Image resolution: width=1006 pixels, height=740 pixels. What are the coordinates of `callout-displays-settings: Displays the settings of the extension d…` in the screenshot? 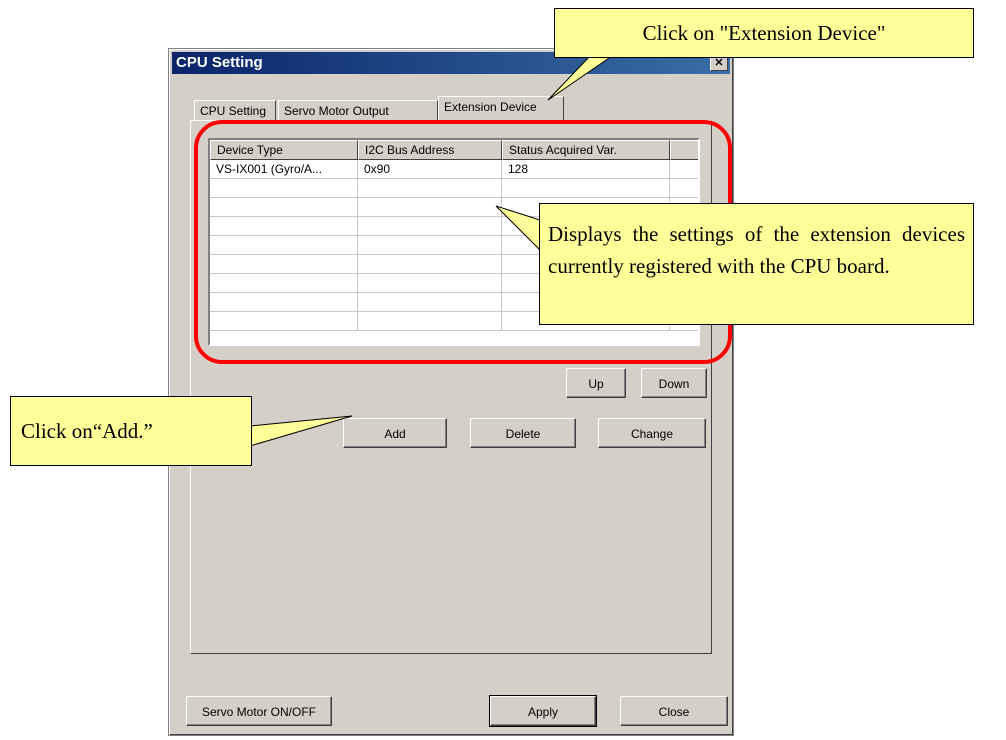 It's located at (756, 264).